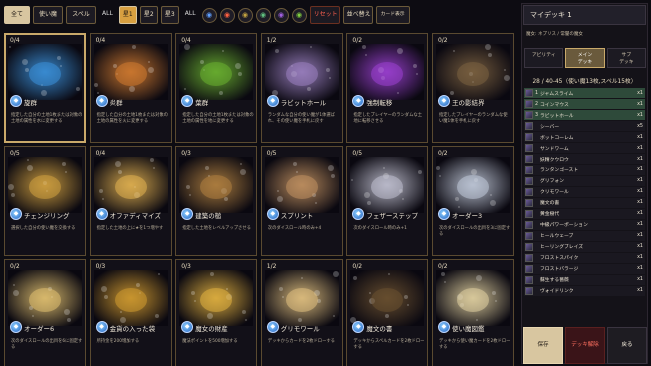  What do you see at coordinates (263, 15) in the screenshot?
I see `wind-element-icon: ◉` at bounding box center [263, 15].